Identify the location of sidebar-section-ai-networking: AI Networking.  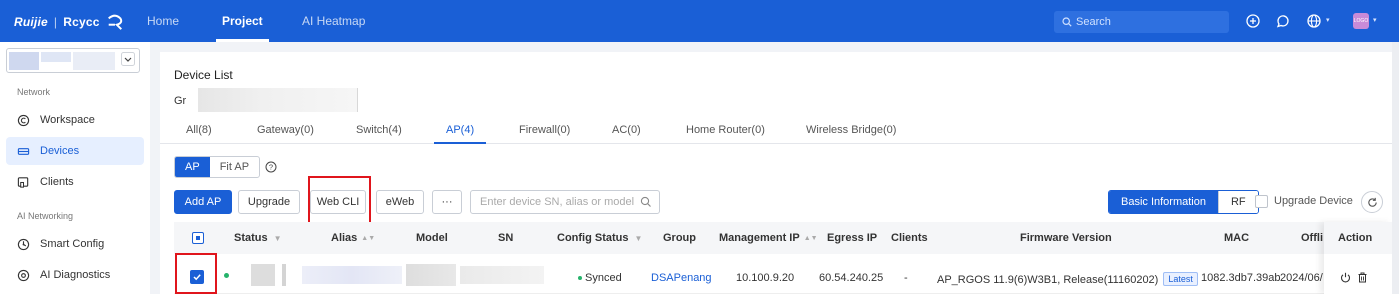
(45, 216).